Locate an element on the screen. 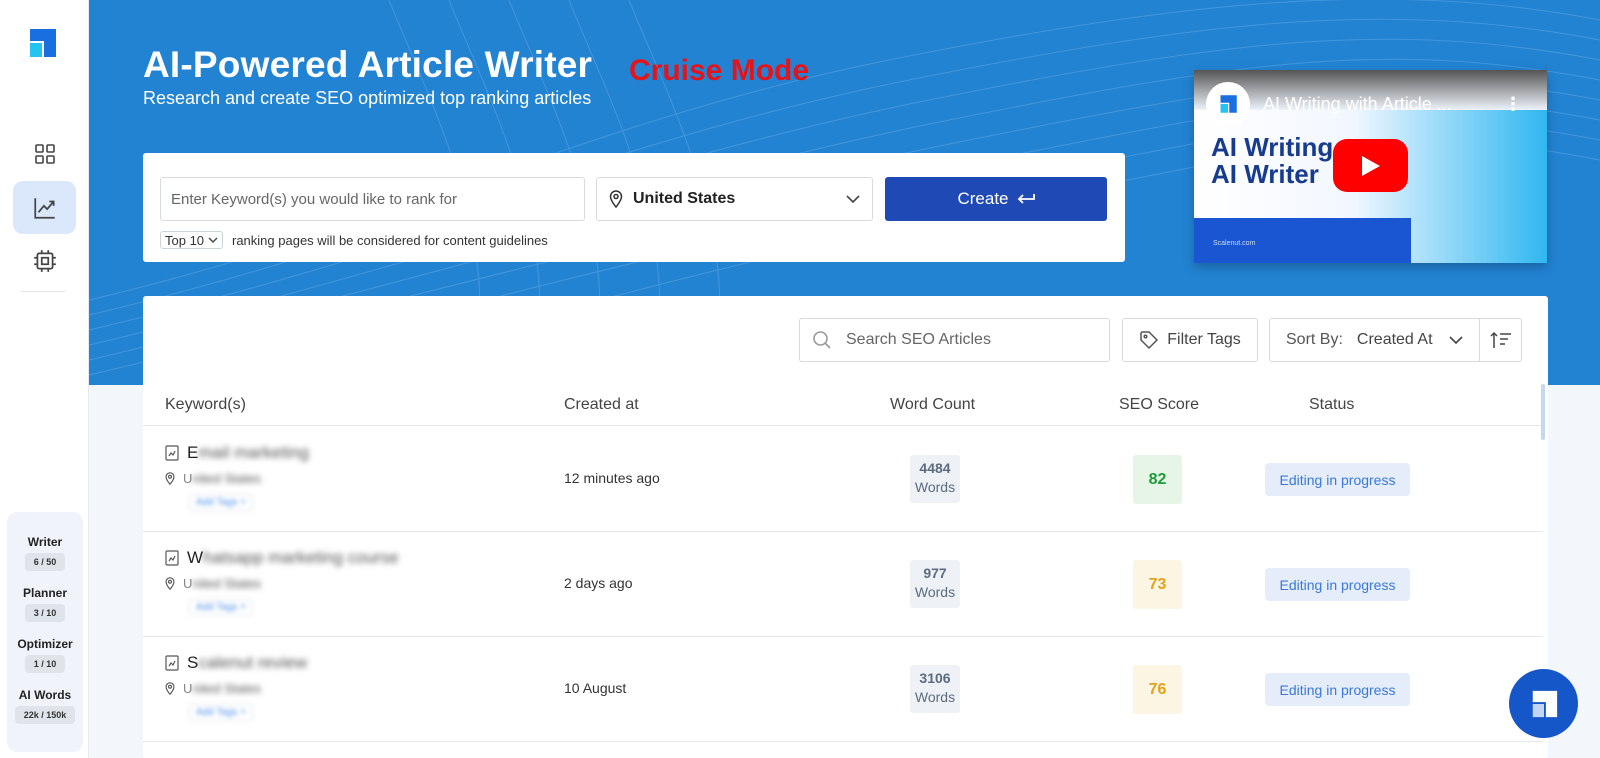  sort-select: Sort By: Created At is located at coordinates (1374, 340).